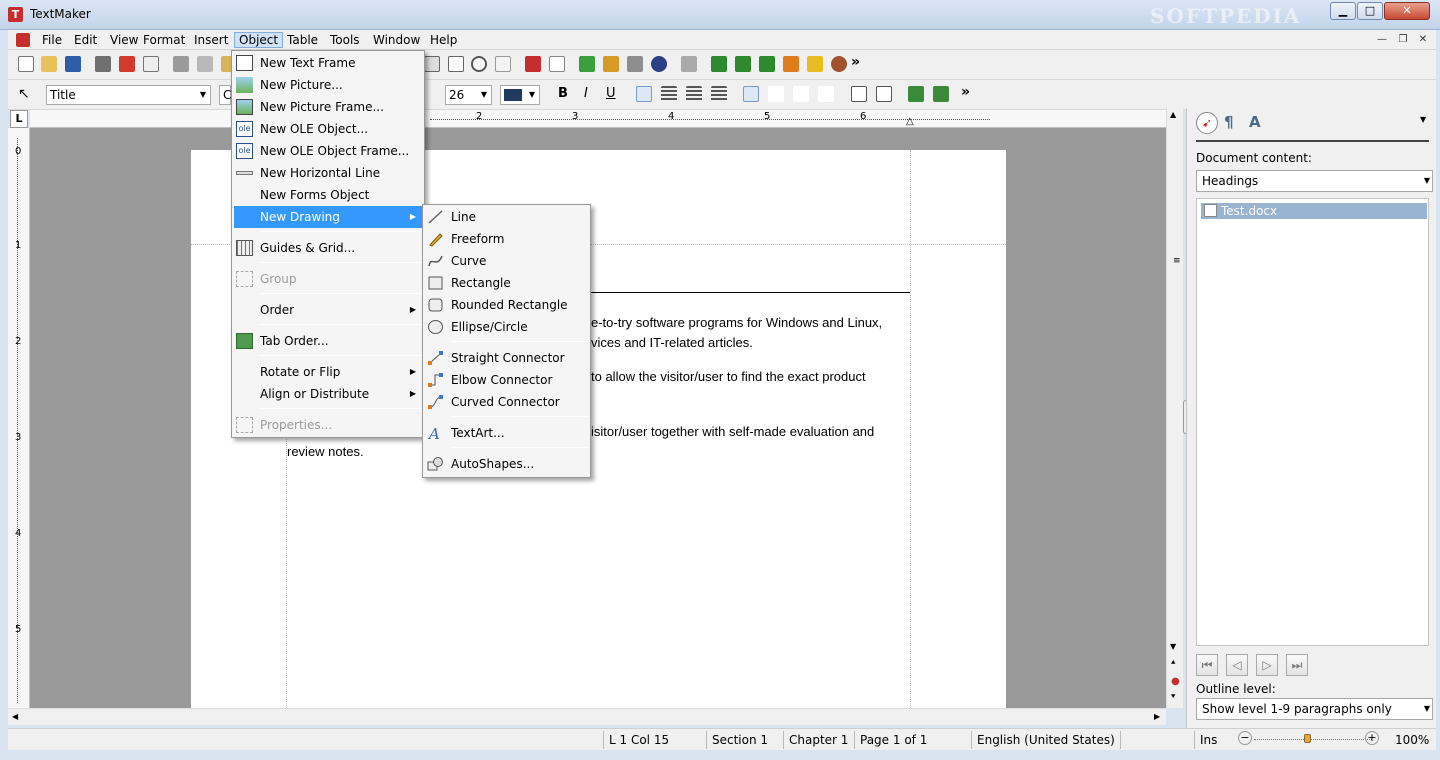 This screenshot has width=1440, height=760. I want to click on menu-help: Help, so click(443, 40).